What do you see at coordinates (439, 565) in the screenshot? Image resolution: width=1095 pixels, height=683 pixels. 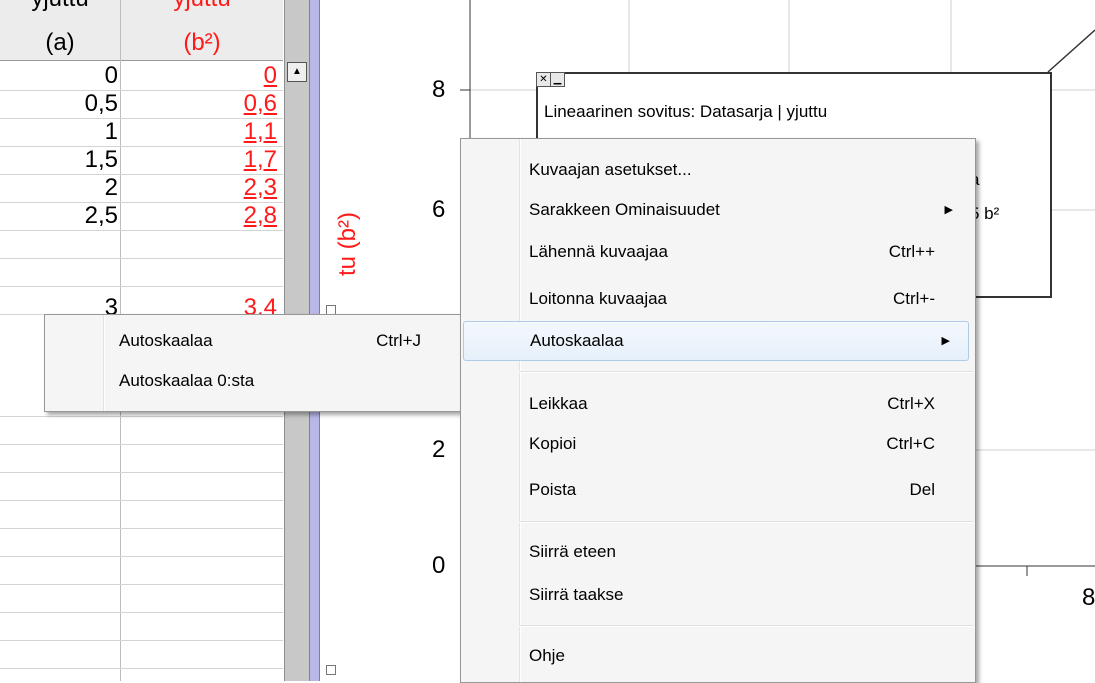 I see `y-tick-label: 0` at bounding box center [439, 565].